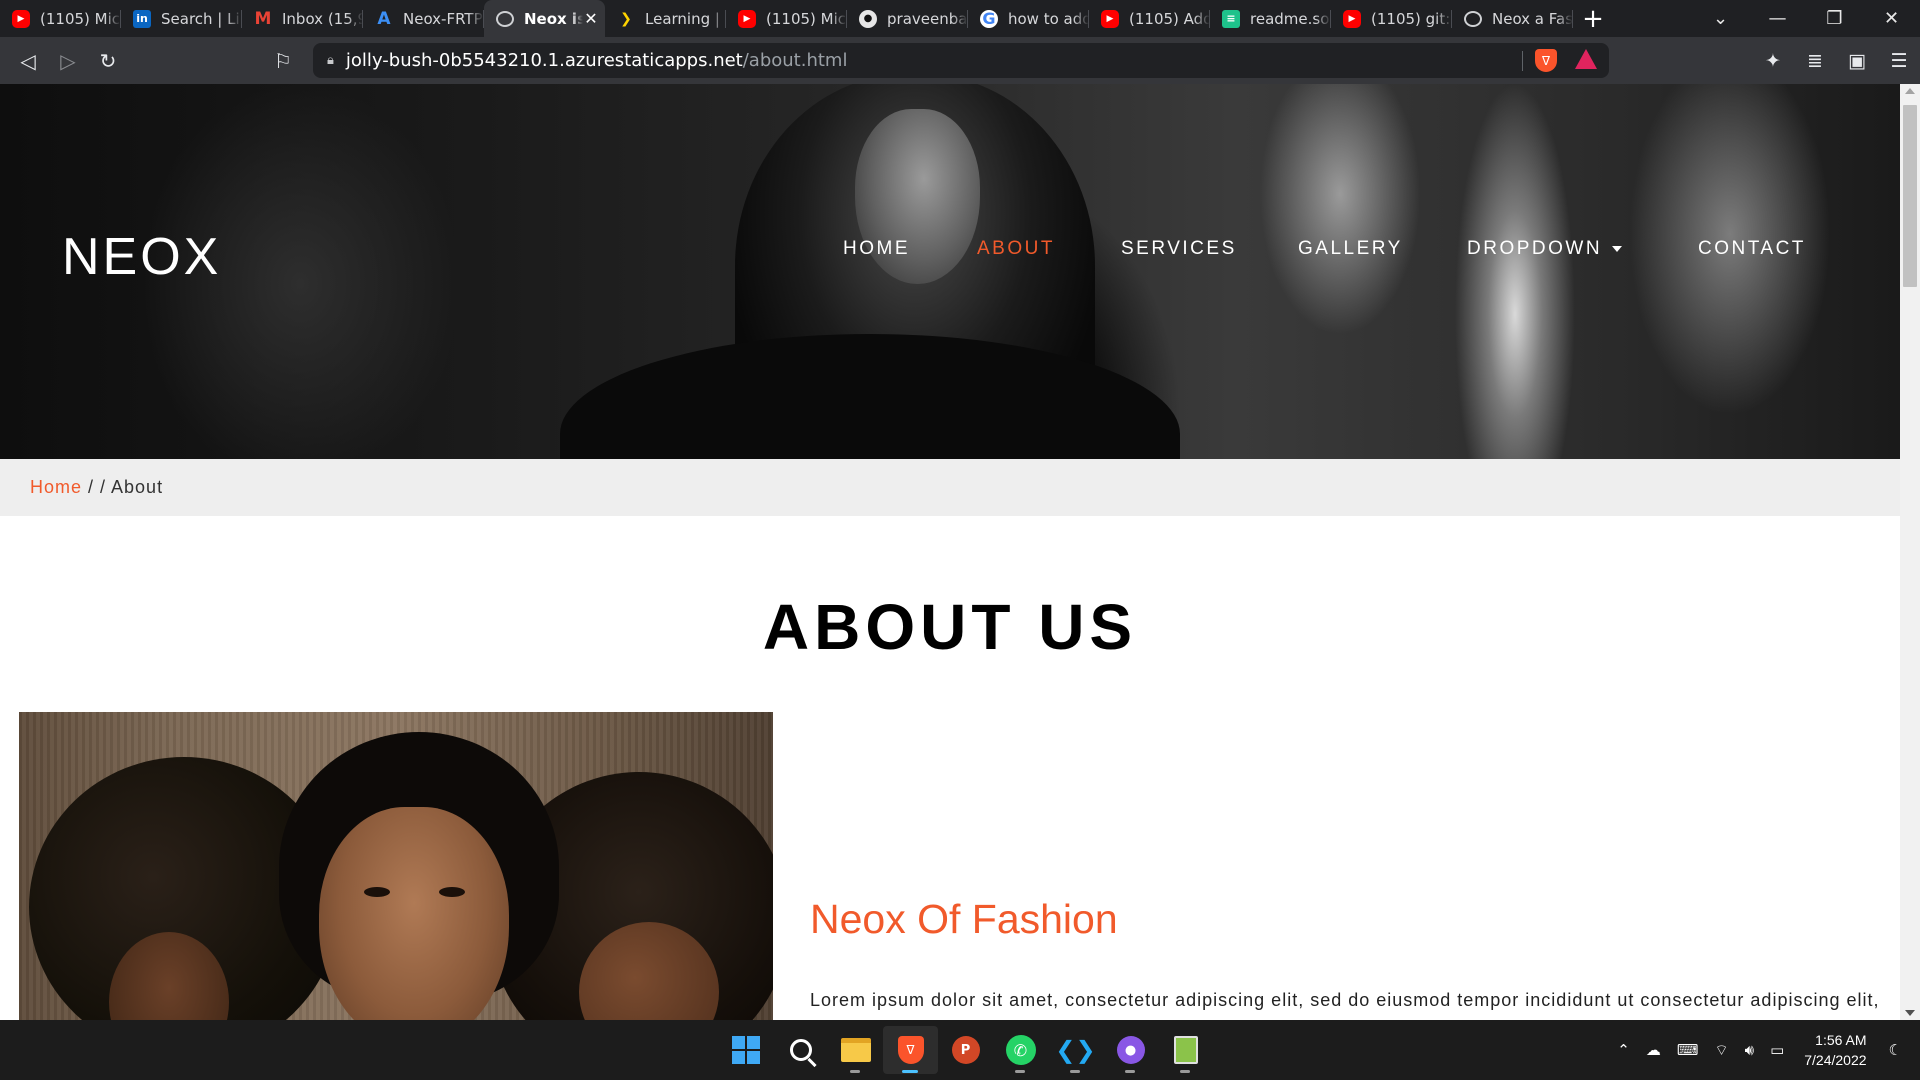  Describe the element at coordinates (1593, 18) in the screenshot. I see `new-tab-button: +` at that location.